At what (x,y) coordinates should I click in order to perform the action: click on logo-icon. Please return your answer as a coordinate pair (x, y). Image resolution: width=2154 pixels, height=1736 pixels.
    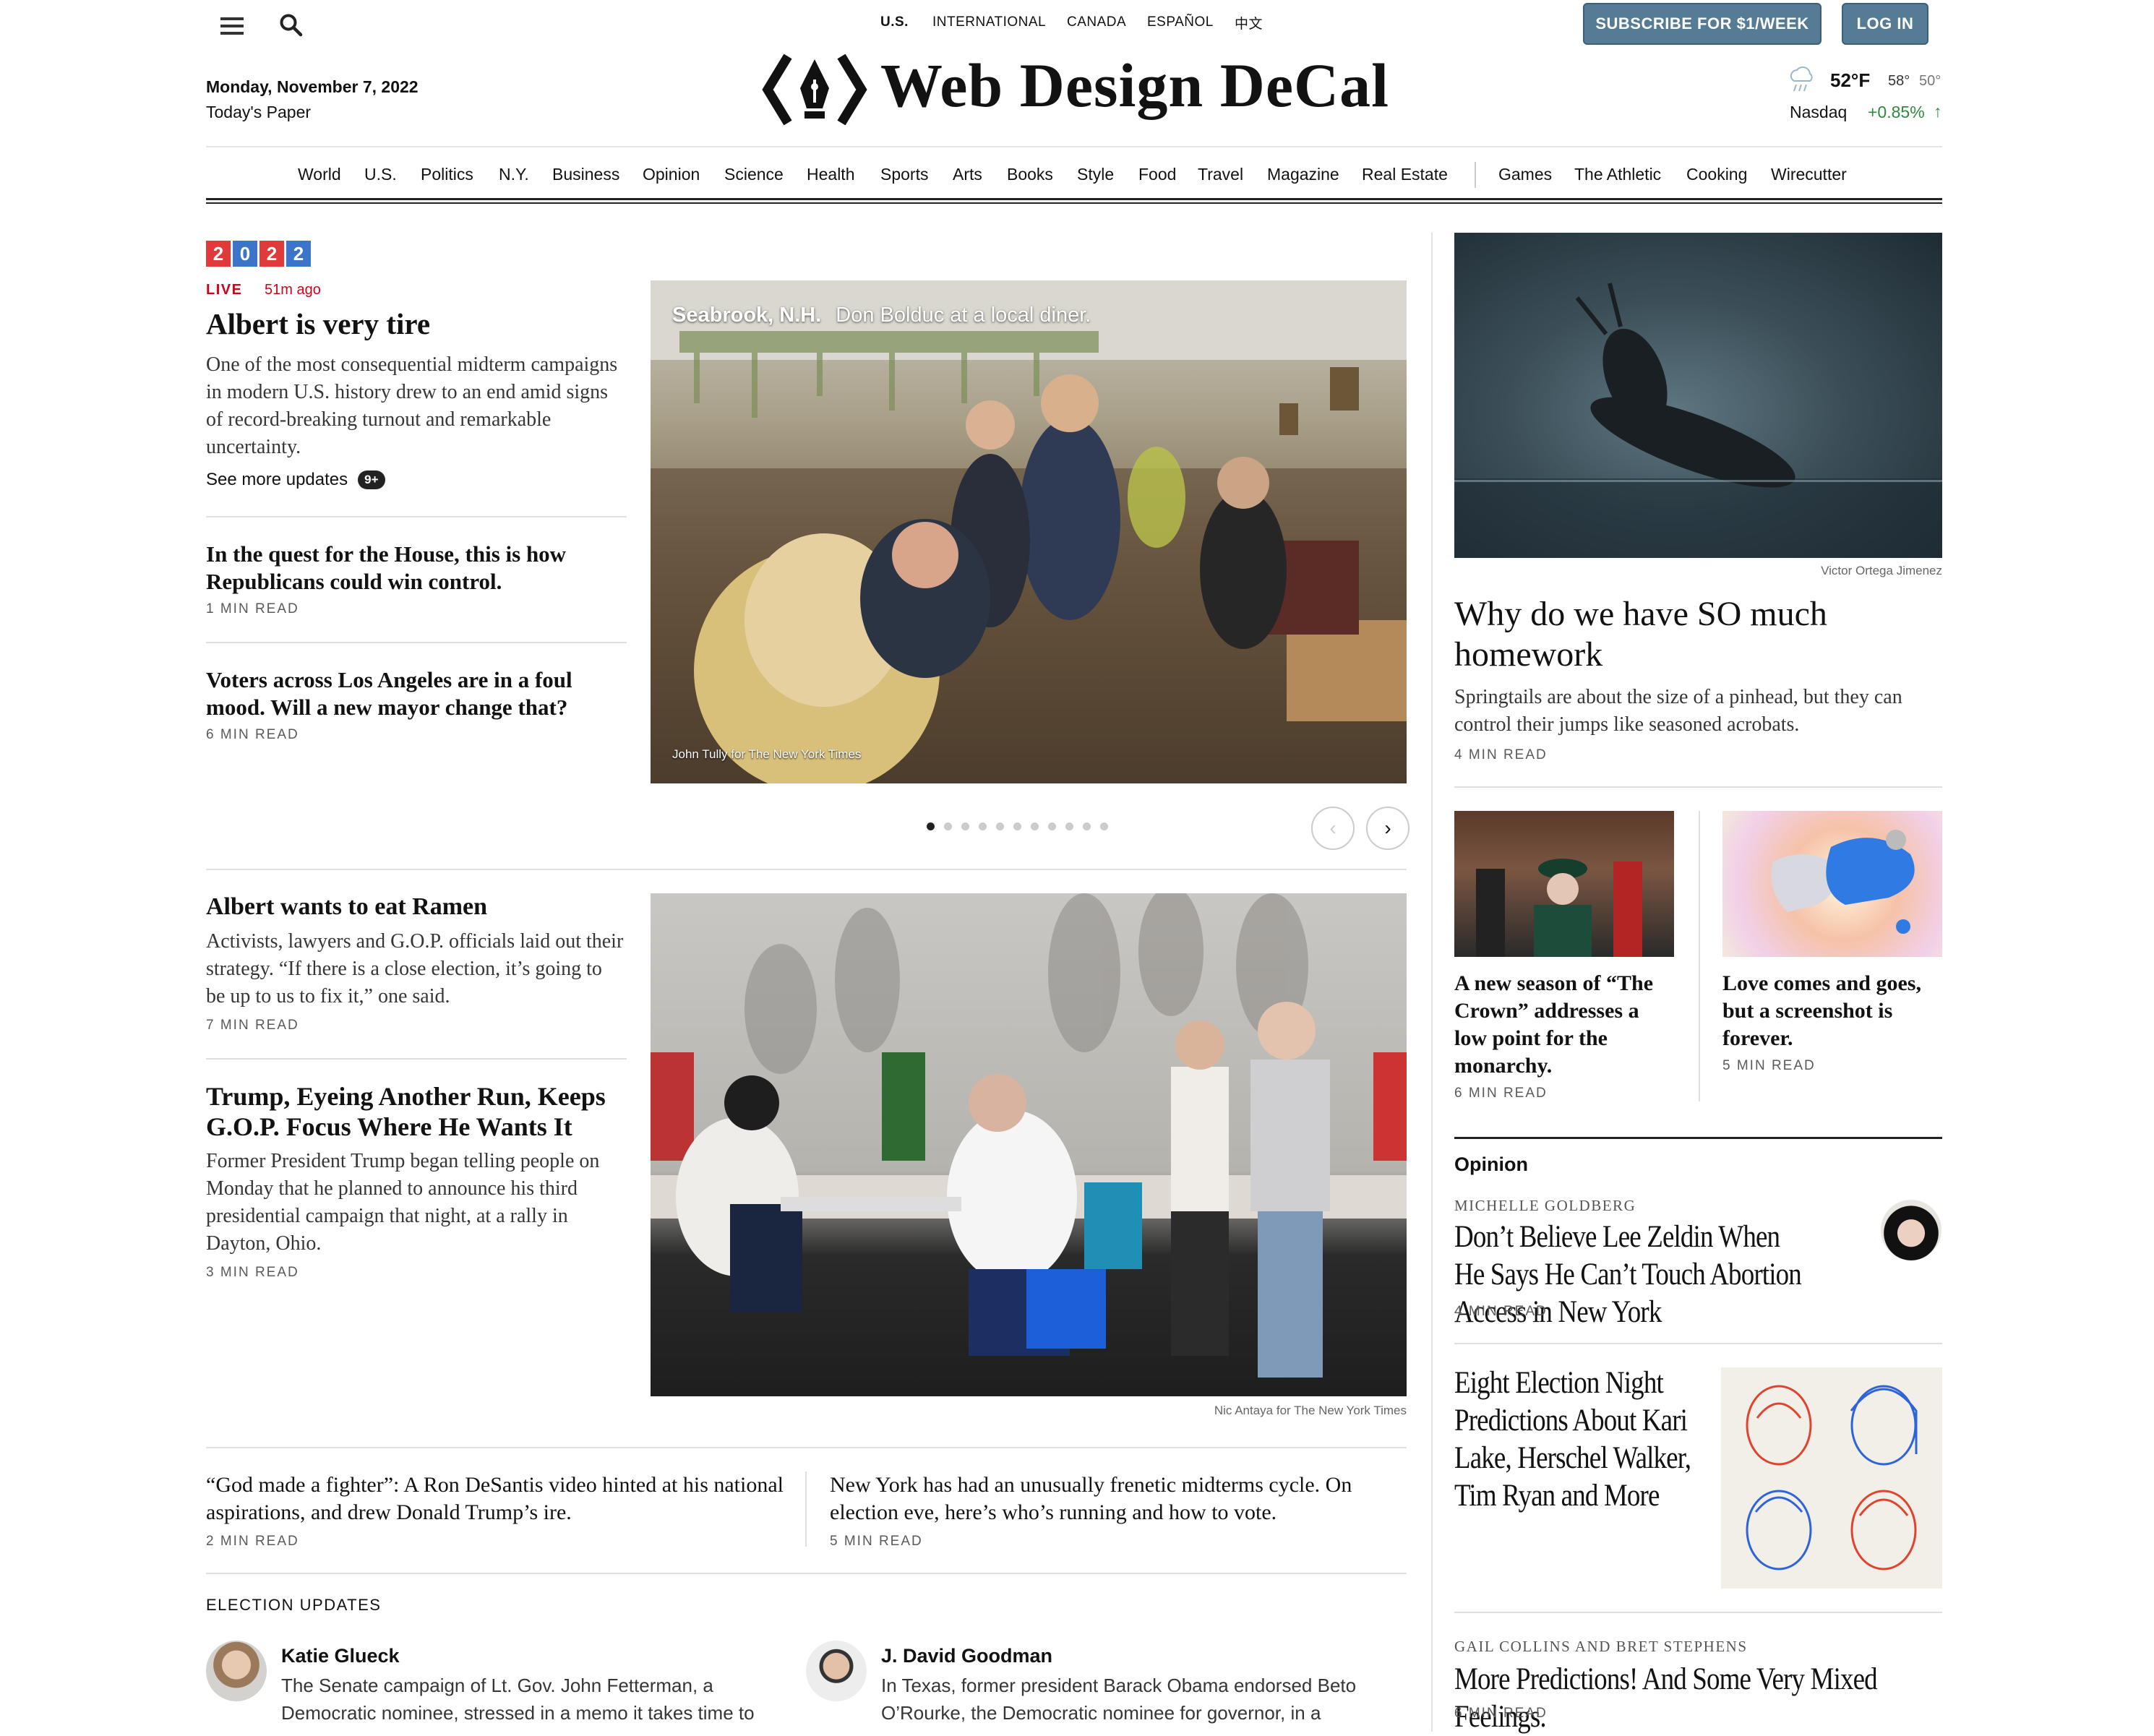
    Looking at the image, I should click on (814, 89).